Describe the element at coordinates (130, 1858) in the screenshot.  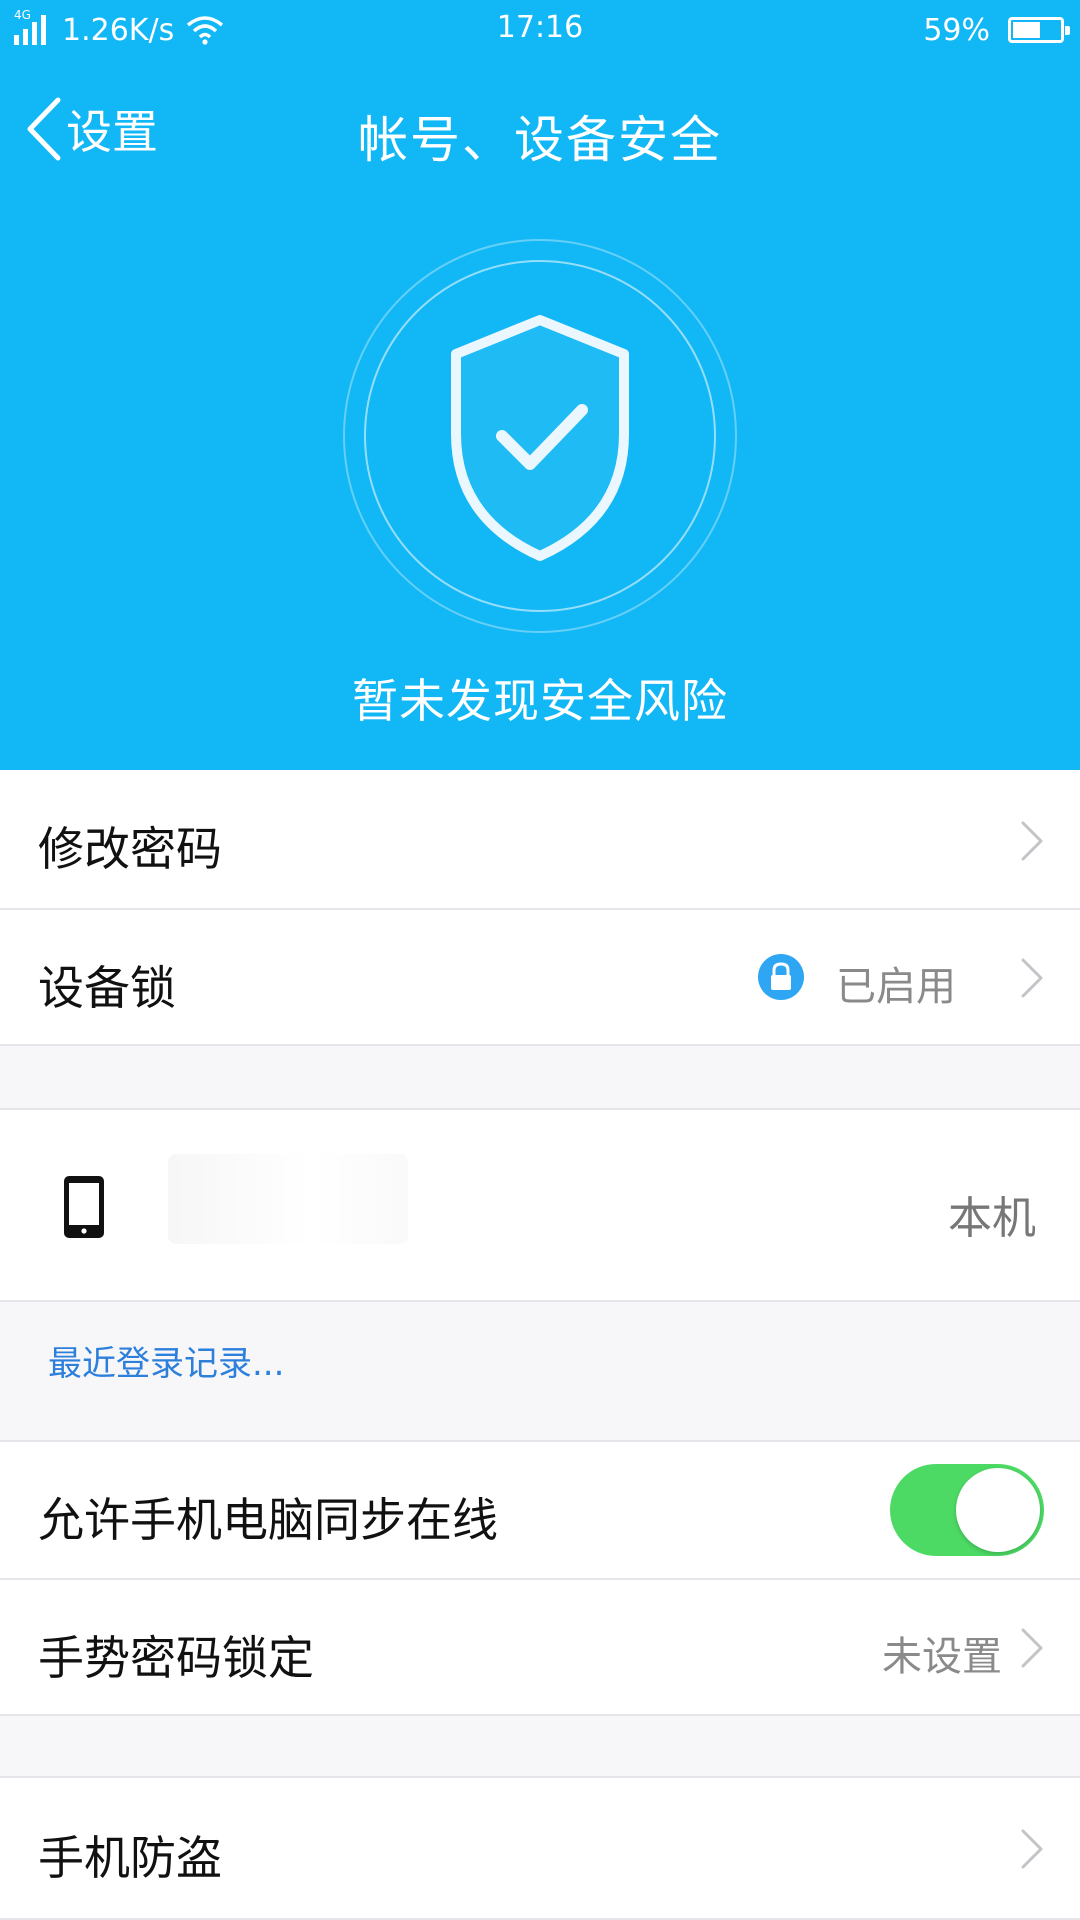
I see `anti-theft-label: 手机防盗` at that location.